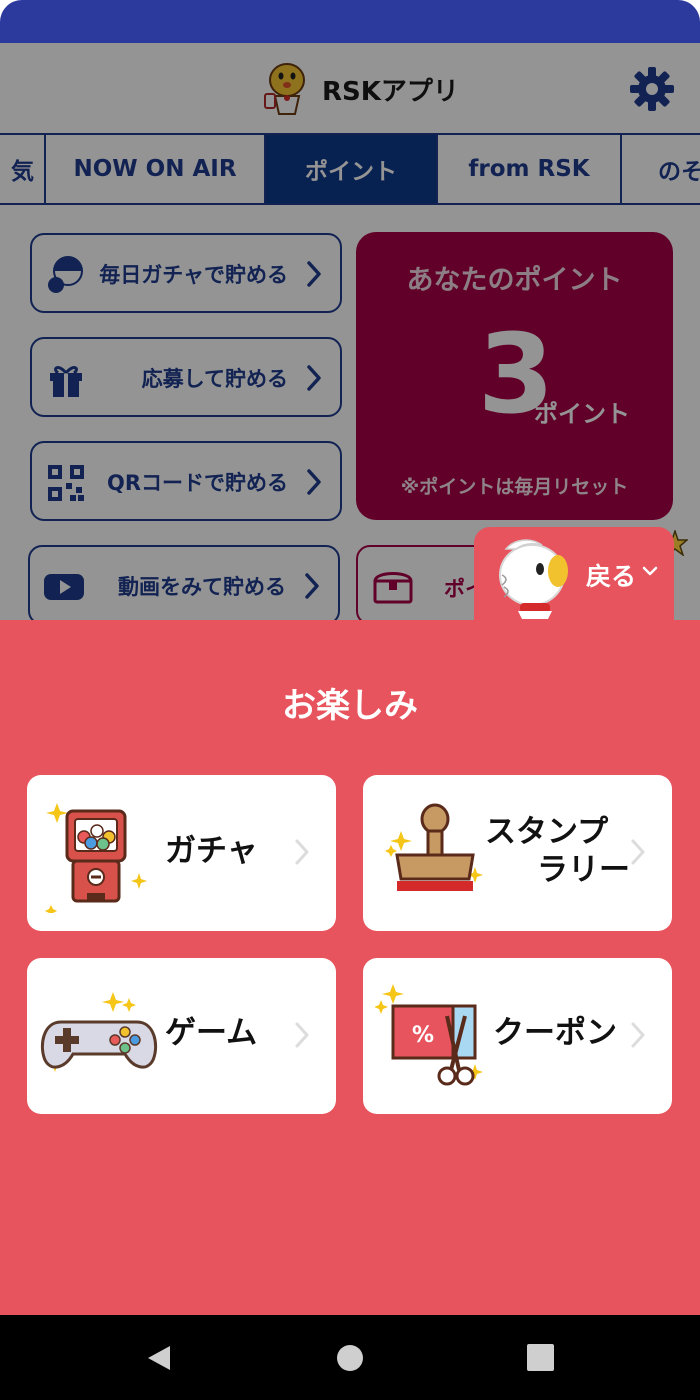  I want to click on game-controller-icon, so click(99, 1032).